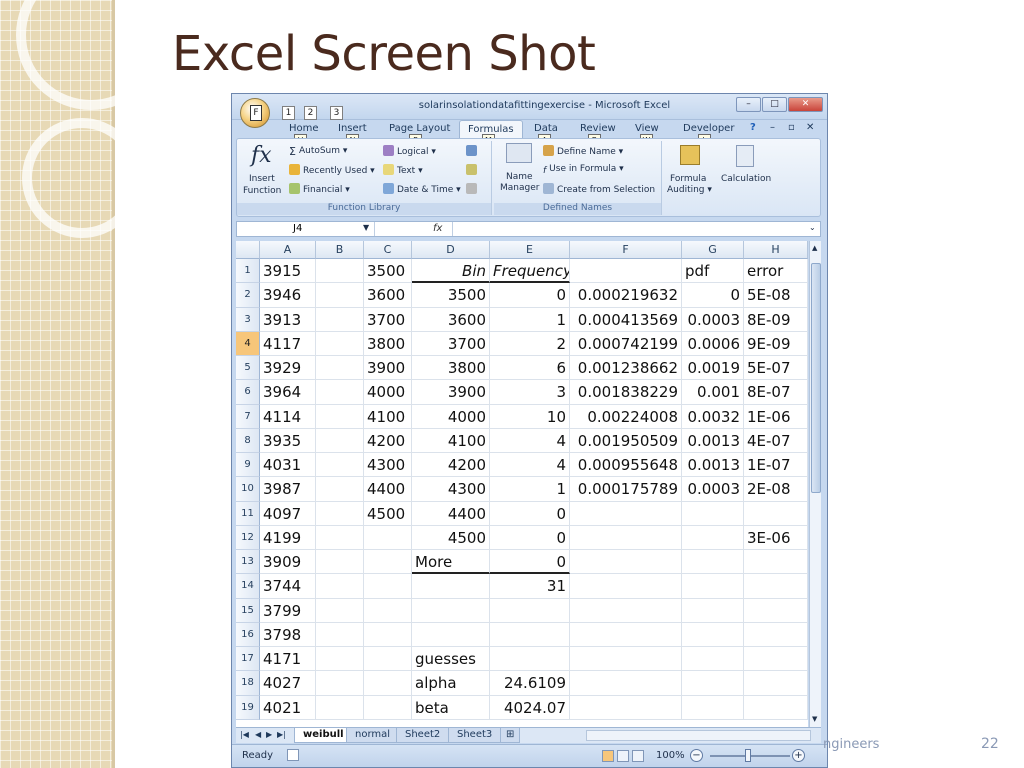  What do you see at coordinates (530, 392) in the screenshot?
I see `cell-e6: 3` at bounding box center [530, 392].